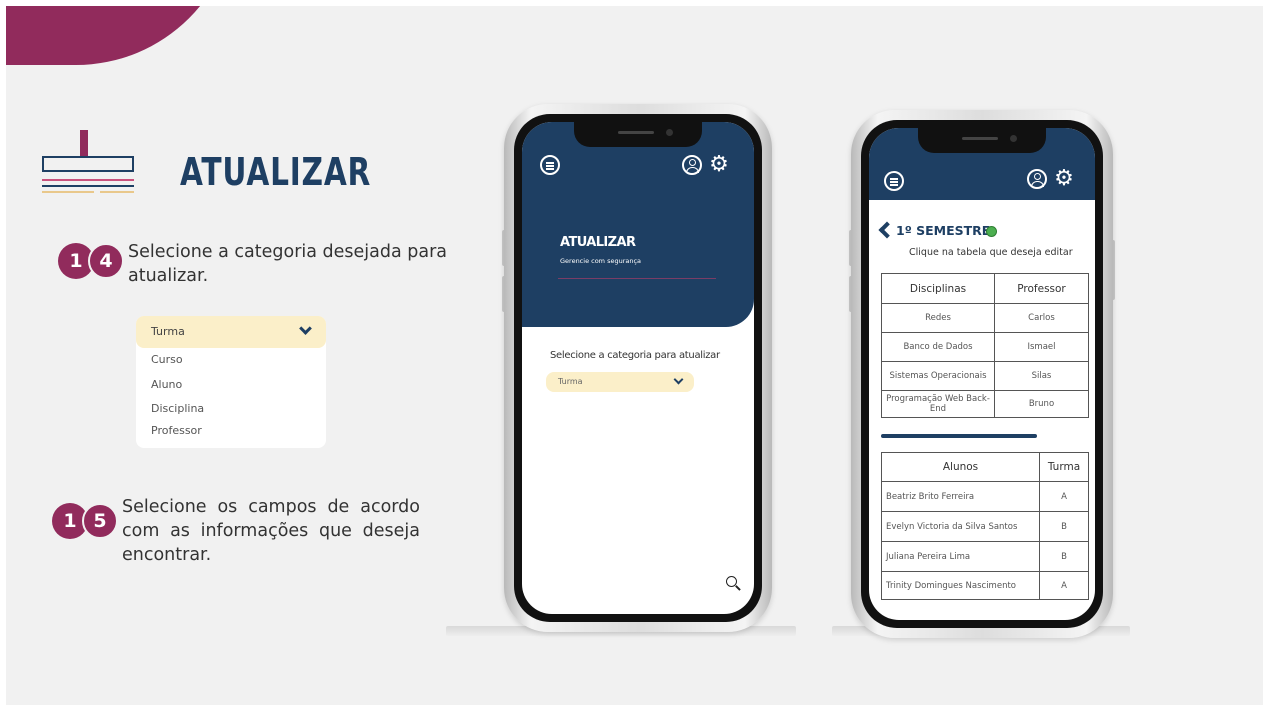 This screenshot has width=1269, height=711. What do you see at coordinates (938, 318) in the screenshot?
I see `table-cell: Redes` at bounding box center [938, 318].